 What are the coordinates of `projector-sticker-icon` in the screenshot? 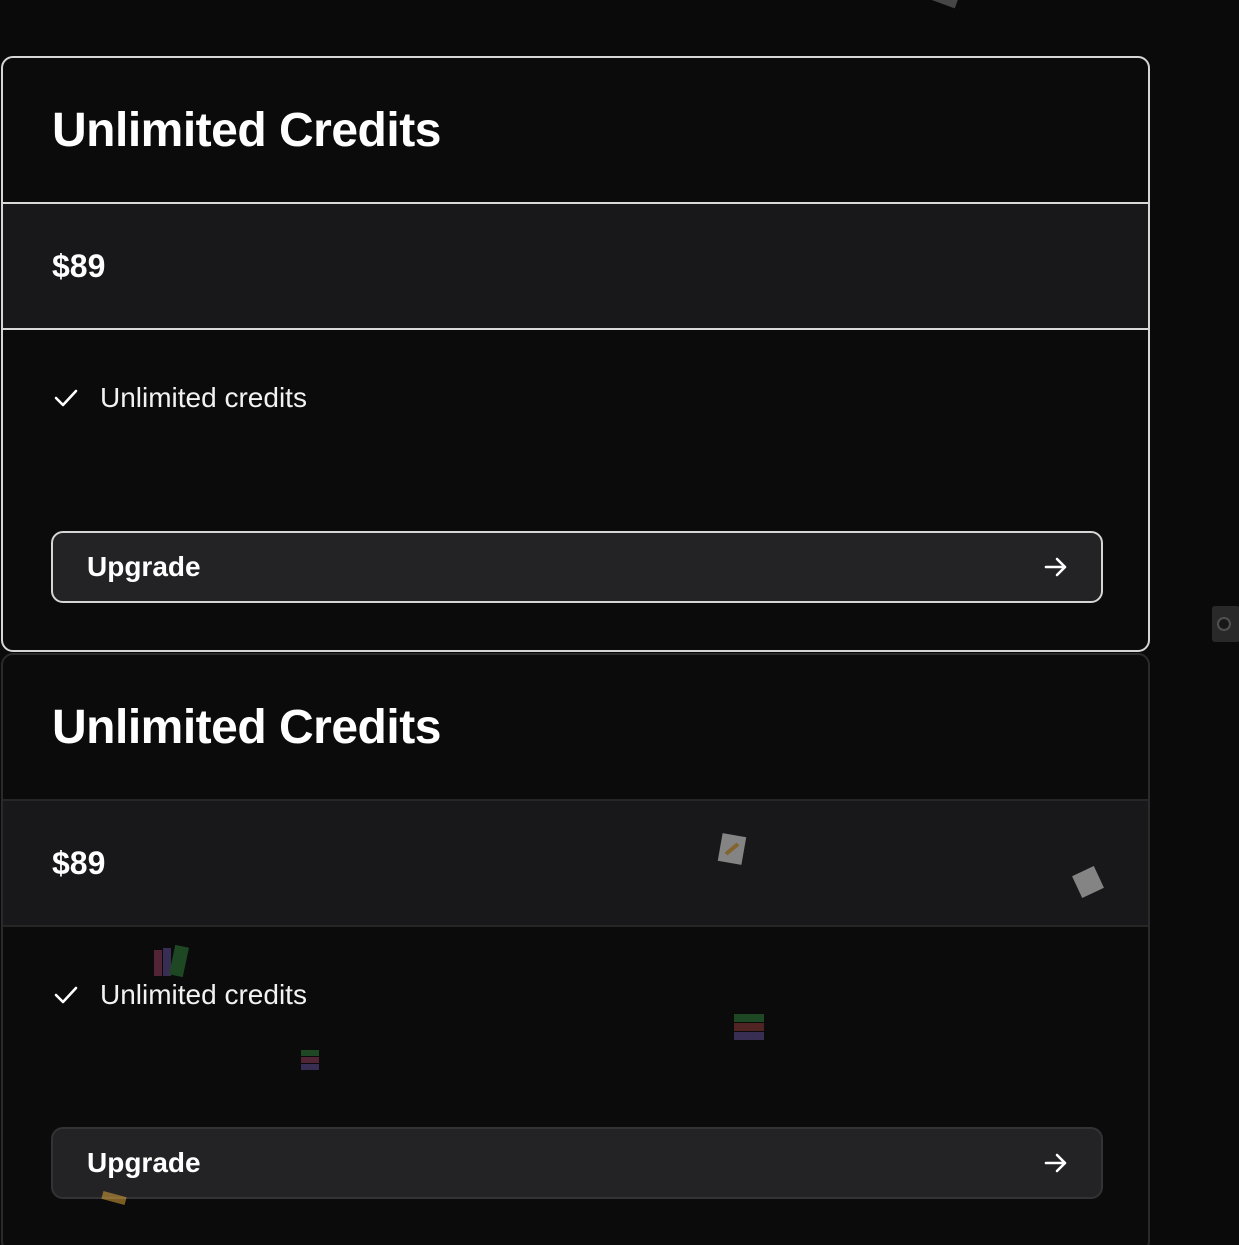 It's located at (1225, 624).